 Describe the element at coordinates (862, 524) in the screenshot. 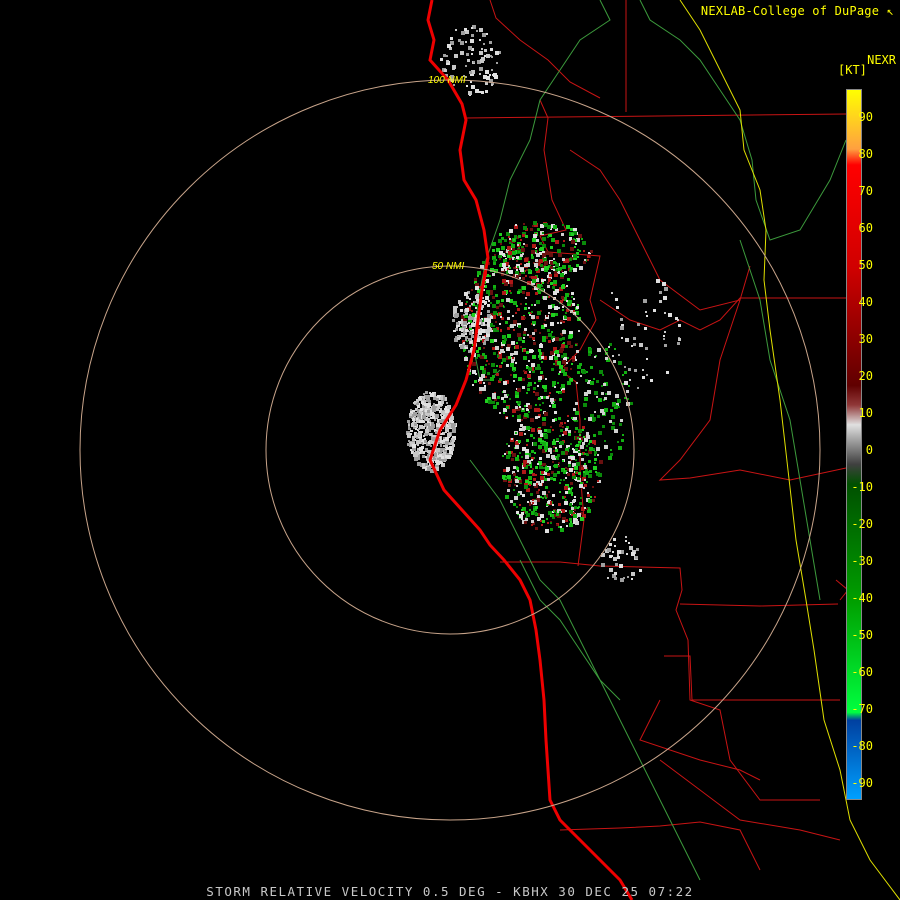

I see `colorbar-tick-label: -20` at that location.